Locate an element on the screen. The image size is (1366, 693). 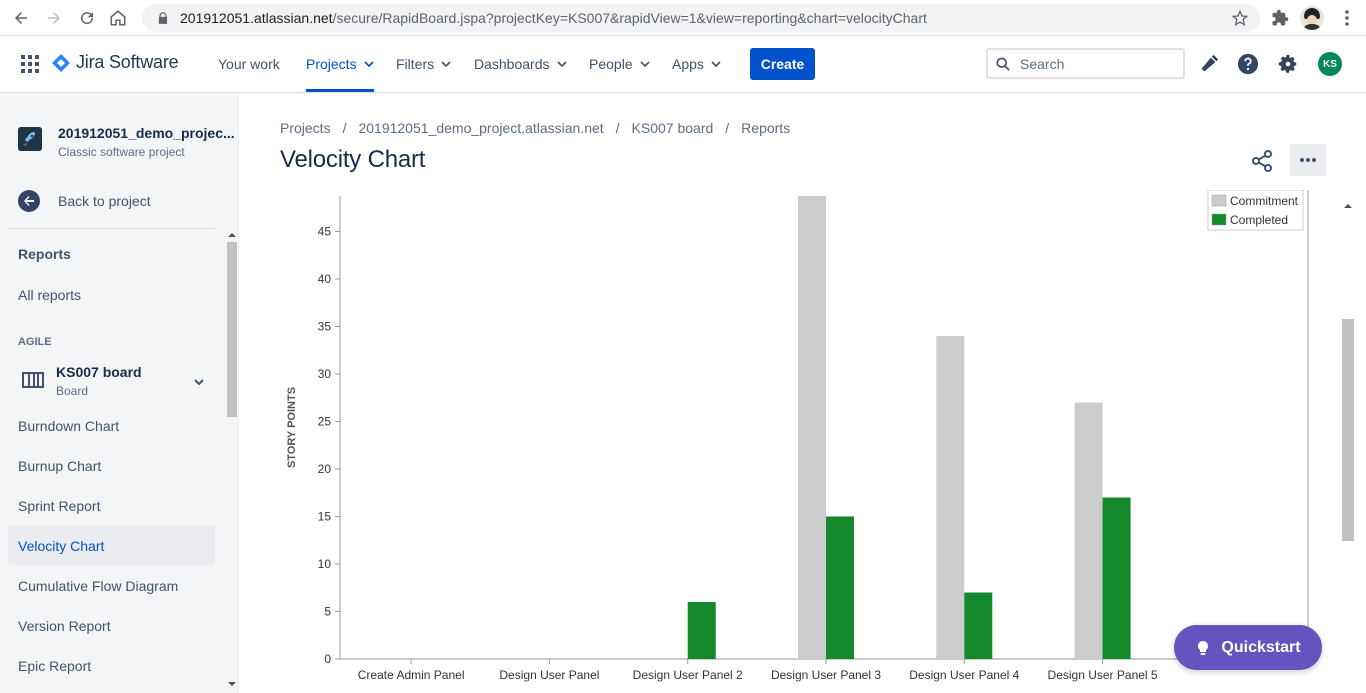
board-selector: KS007 board Board is located at coordinates (118, 382).